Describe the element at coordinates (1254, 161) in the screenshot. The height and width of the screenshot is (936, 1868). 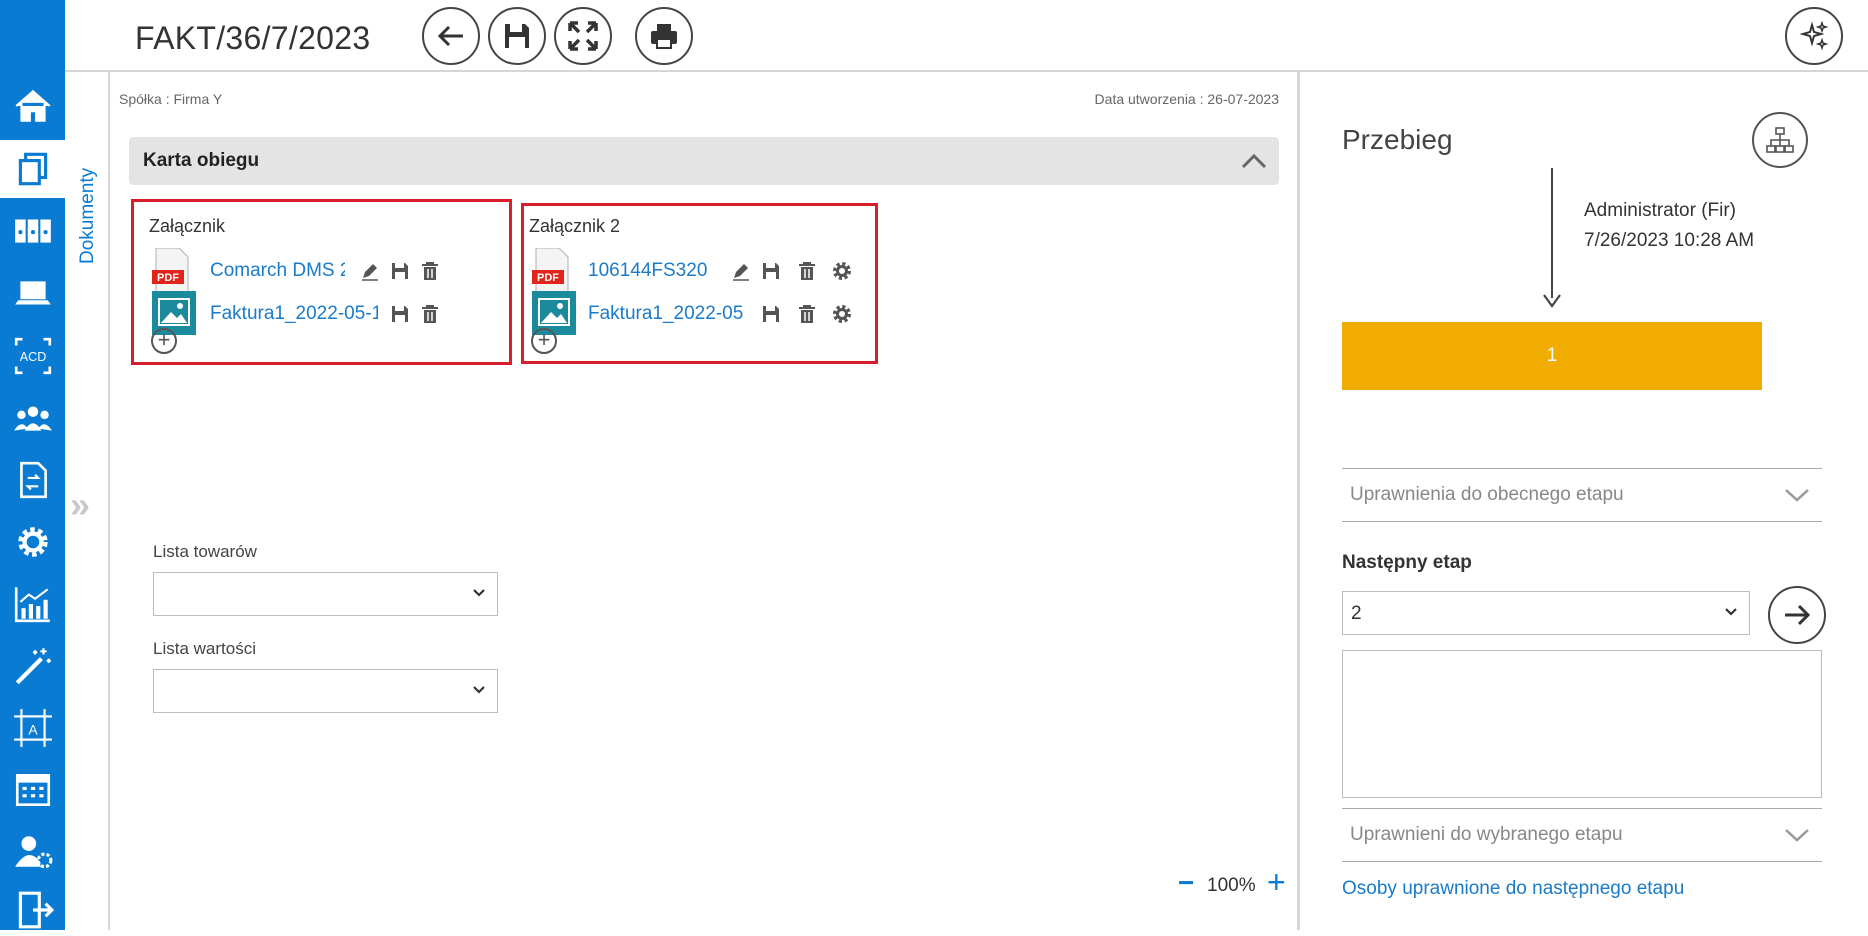
I see `collapse-icon` at that location.